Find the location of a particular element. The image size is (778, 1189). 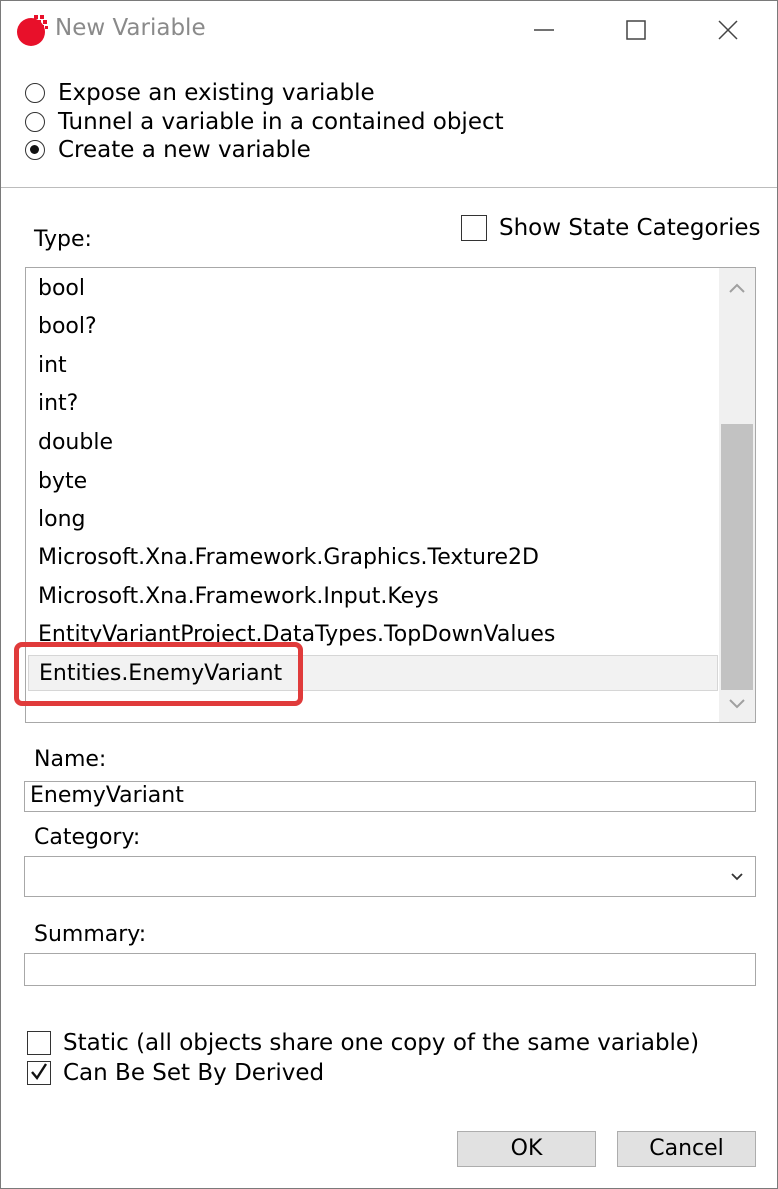

radio-label: Create a new variable is located at coordinates (184, 150).